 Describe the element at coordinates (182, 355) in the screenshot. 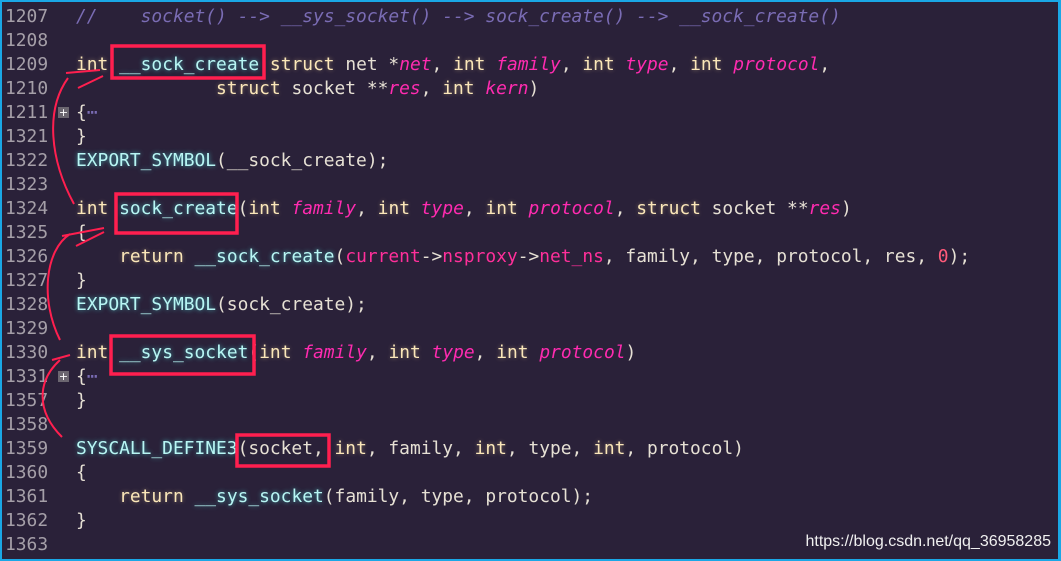

I see `highlight-box-__sys_socket` at that location.